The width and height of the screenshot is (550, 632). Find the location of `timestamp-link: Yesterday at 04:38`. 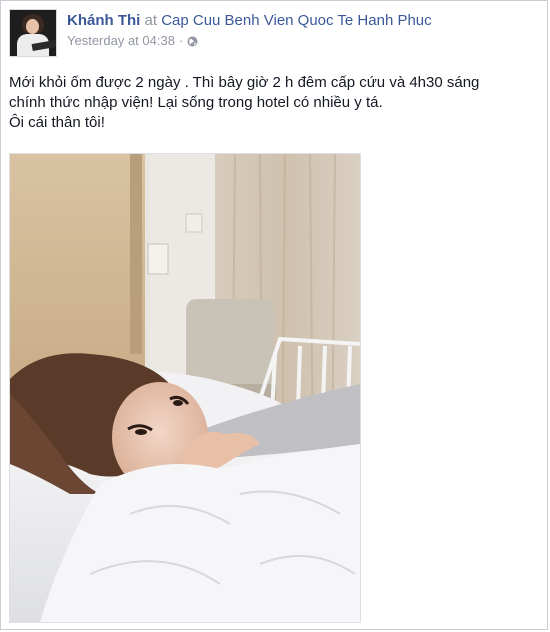

timestamp-link: Yesterday at 04:38 is located at coordinates (121, 40).